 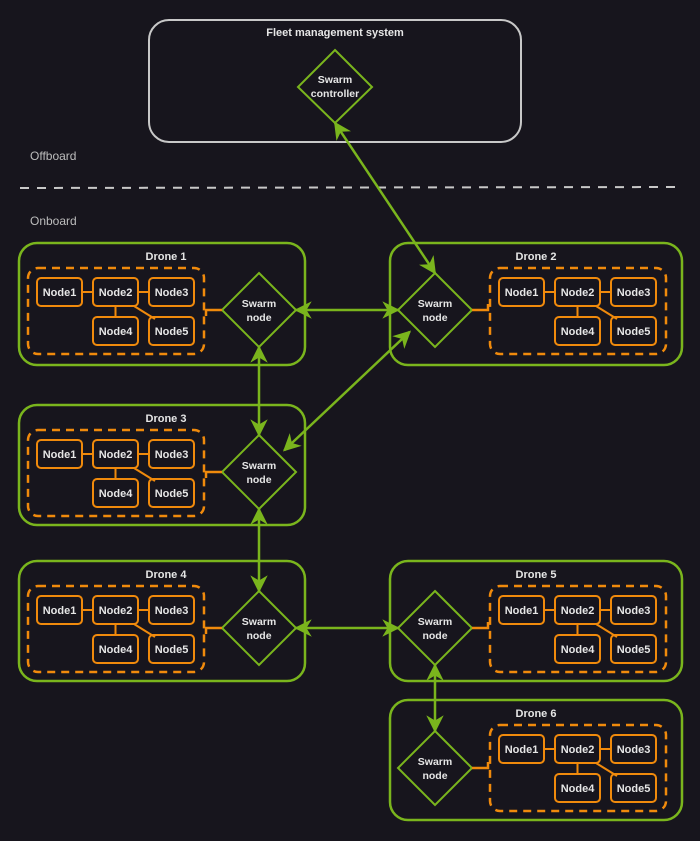 What do you see at coordinates (335, 33) in the screenshot?
I see `fleet-title: Fleet management system` at bounding box center [335, 33].